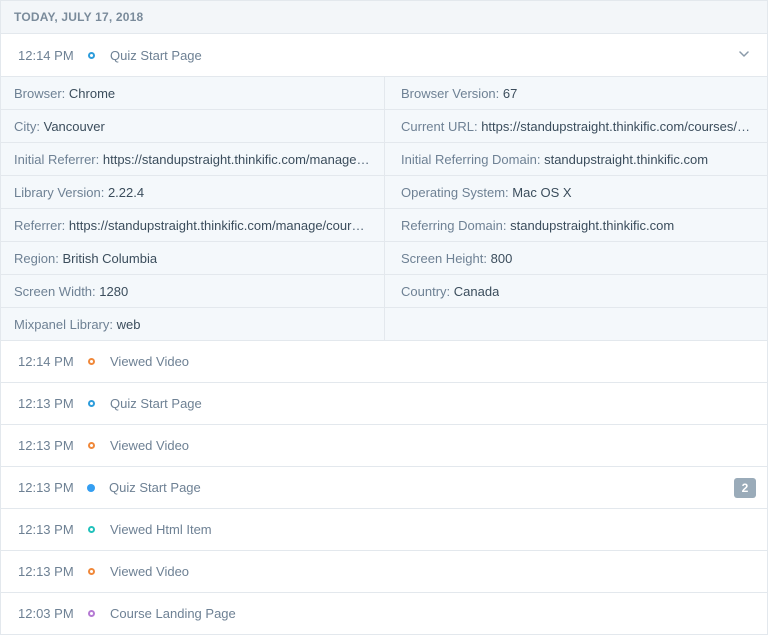  I want to click on property-key: Region:, so click(36, 258).